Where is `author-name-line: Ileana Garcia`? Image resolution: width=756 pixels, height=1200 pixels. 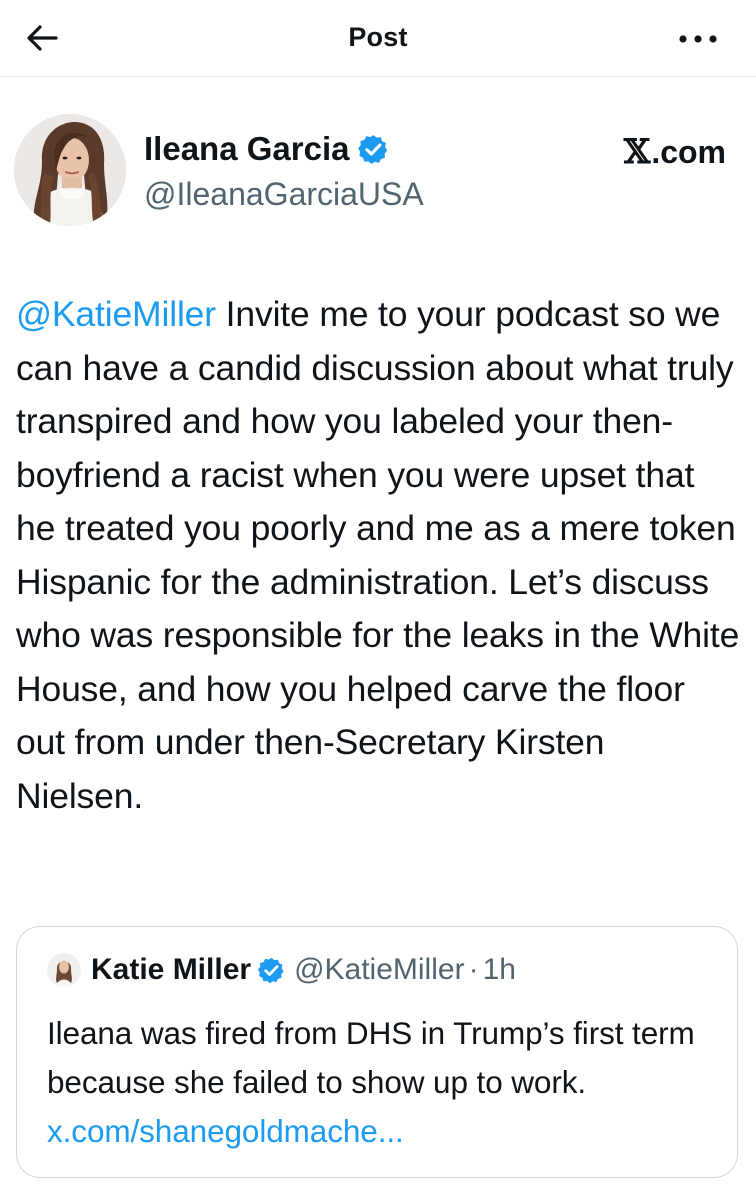
author-name-line: Ileana Garcia is located at coordinates (267, 149).